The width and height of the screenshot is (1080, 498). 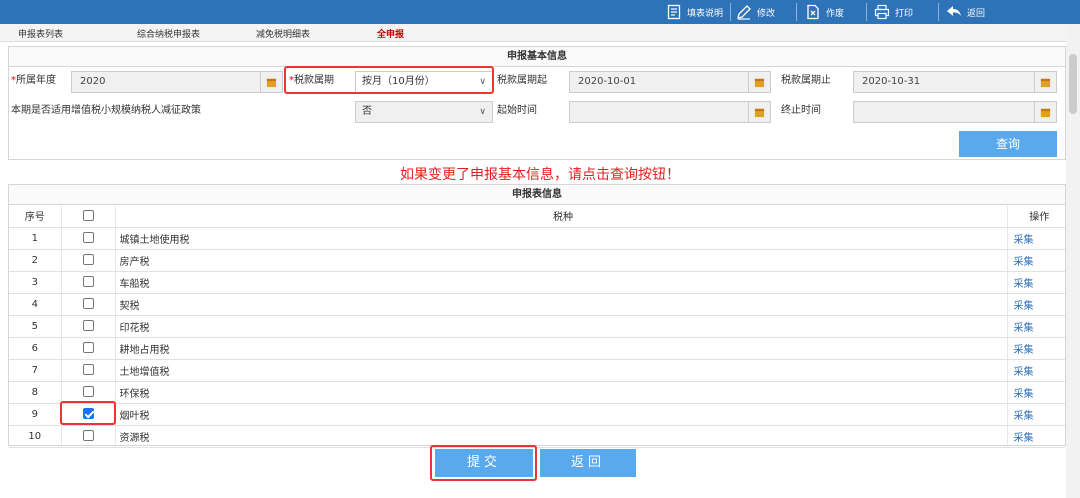 What do you see at coordinates (540, 12) in the screenshot?
I see `top-toolbar: 填表说明 修改 作废 打印 返回` at bounding box center [540, 12].